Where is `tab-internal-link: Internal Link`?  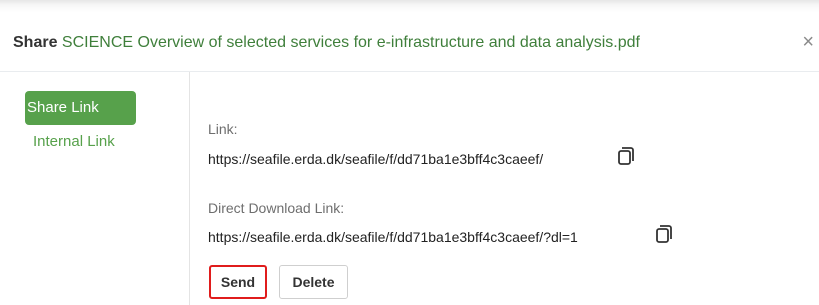
tab-internal-link: Internal Link is located at coordinates (74, 141).